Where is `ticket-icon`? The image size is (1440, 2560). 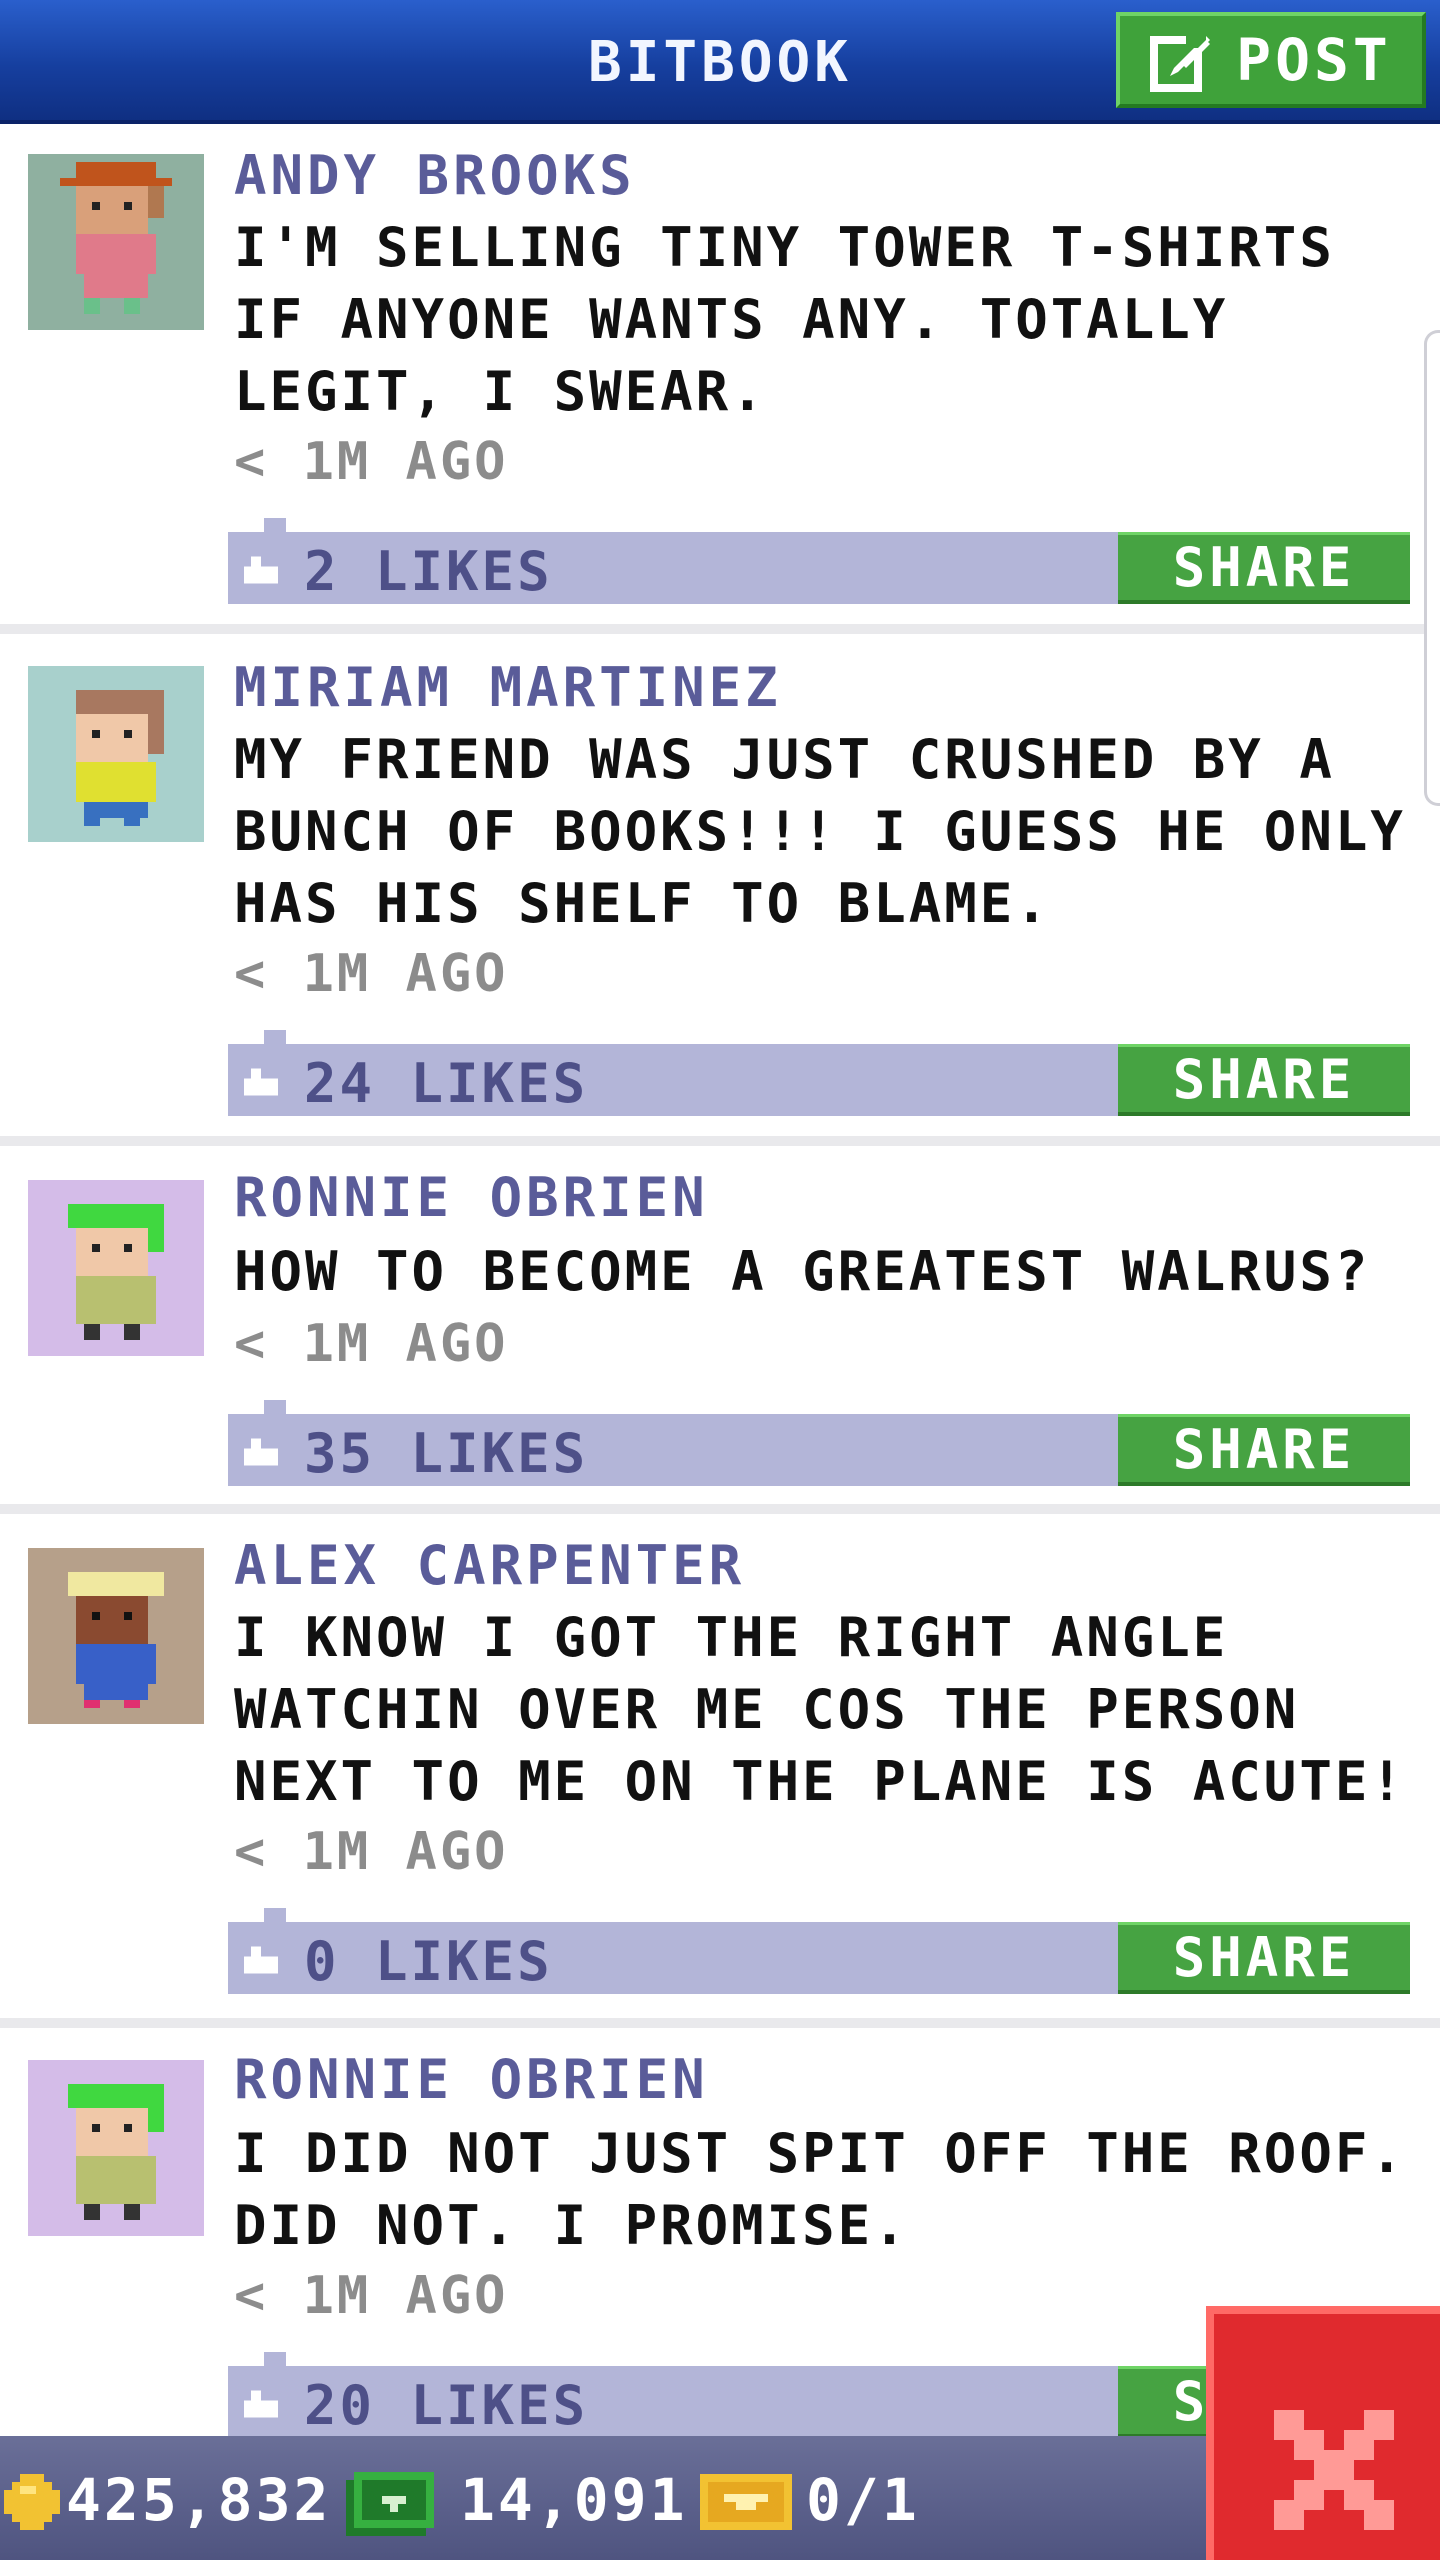
ticket-icon is located at coordinates (746, 2502).